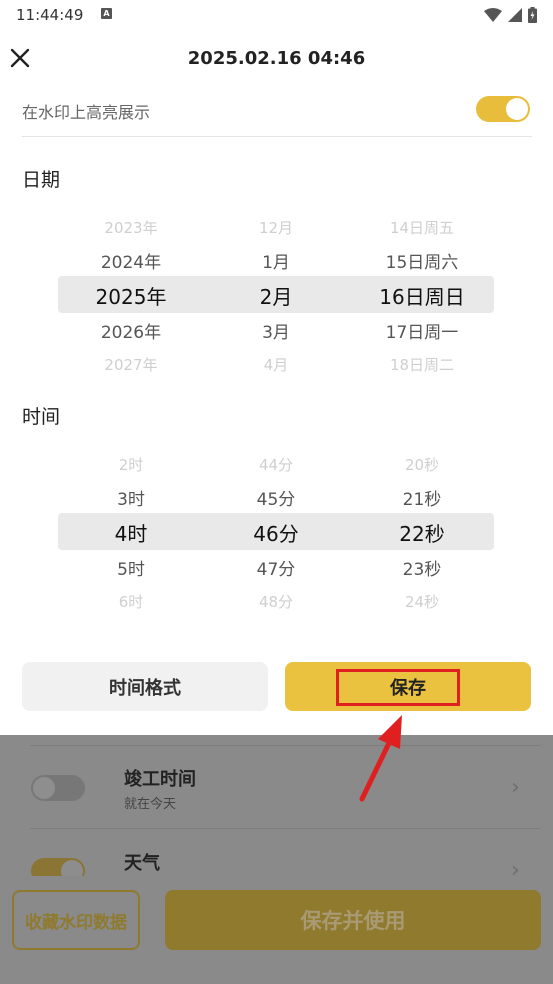 This screenshot has height=984, width=553. I want to click on wheel-item: 24秒, so click(422, 602).